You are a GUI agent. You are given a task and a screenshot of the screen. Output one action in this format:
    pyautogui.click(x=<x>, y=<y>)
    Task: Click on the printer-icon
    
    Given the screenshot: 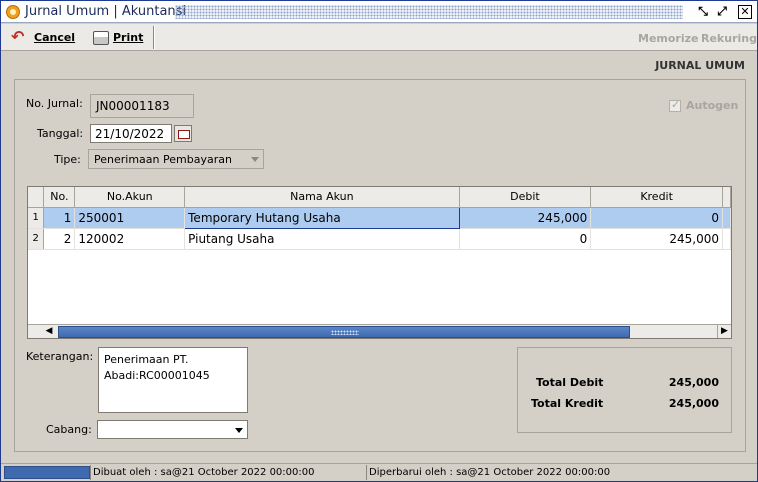 What is the action you would take?
    pyautogui.click(x=101, y=37)
    